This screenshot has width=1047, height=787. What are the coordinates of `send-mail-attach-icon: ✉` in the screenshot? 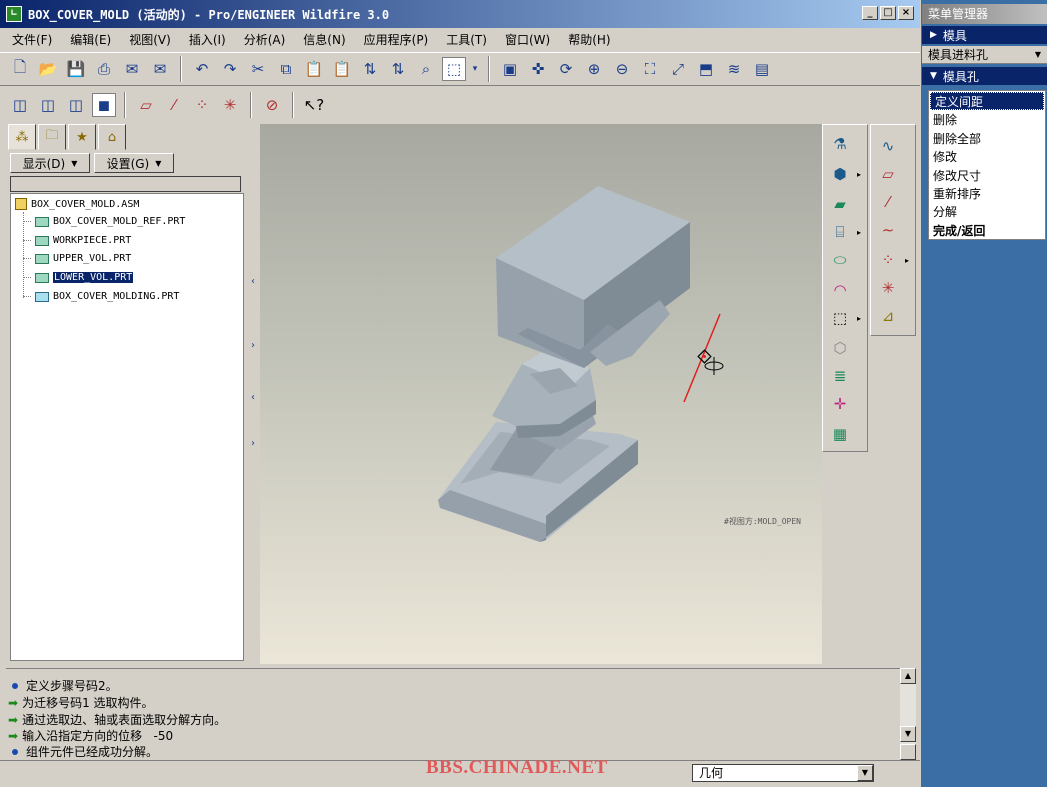 It's located at (160, 69).